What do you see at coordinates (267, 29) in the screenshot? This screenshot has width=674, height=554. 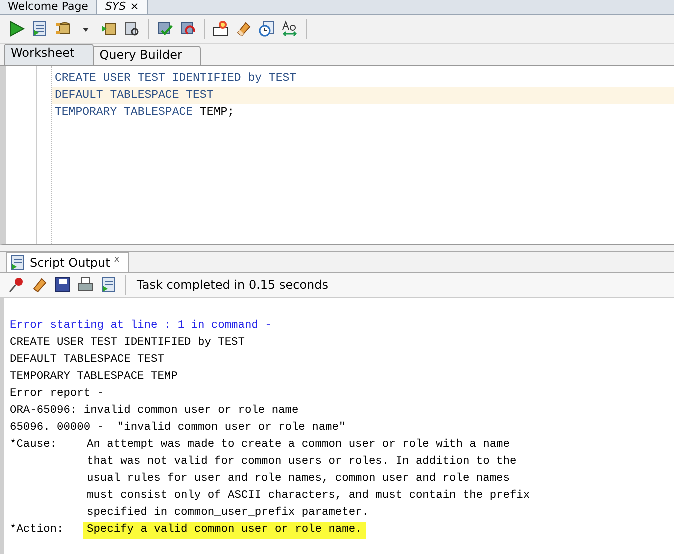 I see `clock-icon` at bounding box center [267, 29].